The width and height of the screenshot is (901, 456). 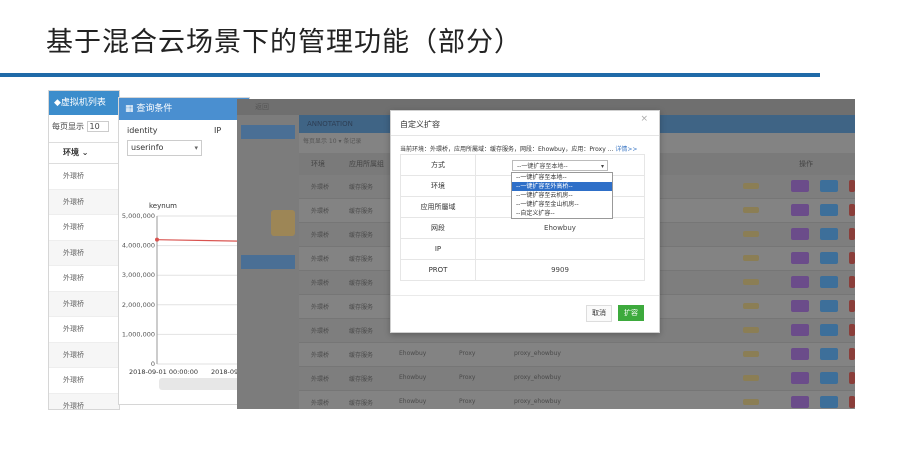 What do you see at coordinates (438, 186) in the screenshot?
I see `env-label: 环境` at bounding box center [438, 186].